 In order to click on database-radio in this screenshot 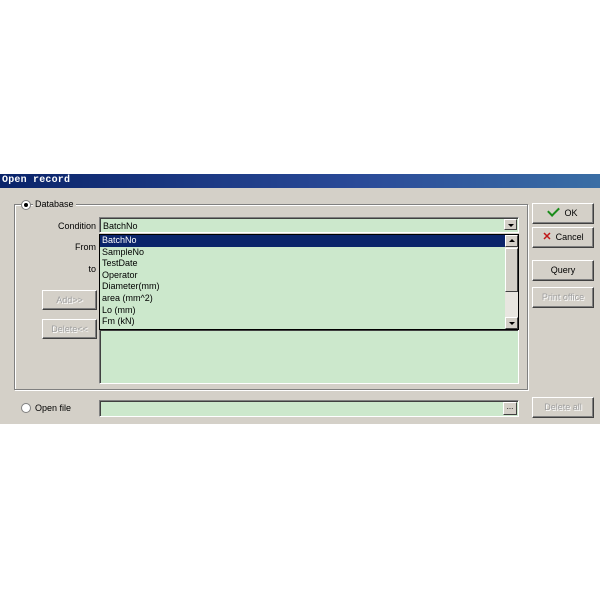, I will do `click(26, 205)`.